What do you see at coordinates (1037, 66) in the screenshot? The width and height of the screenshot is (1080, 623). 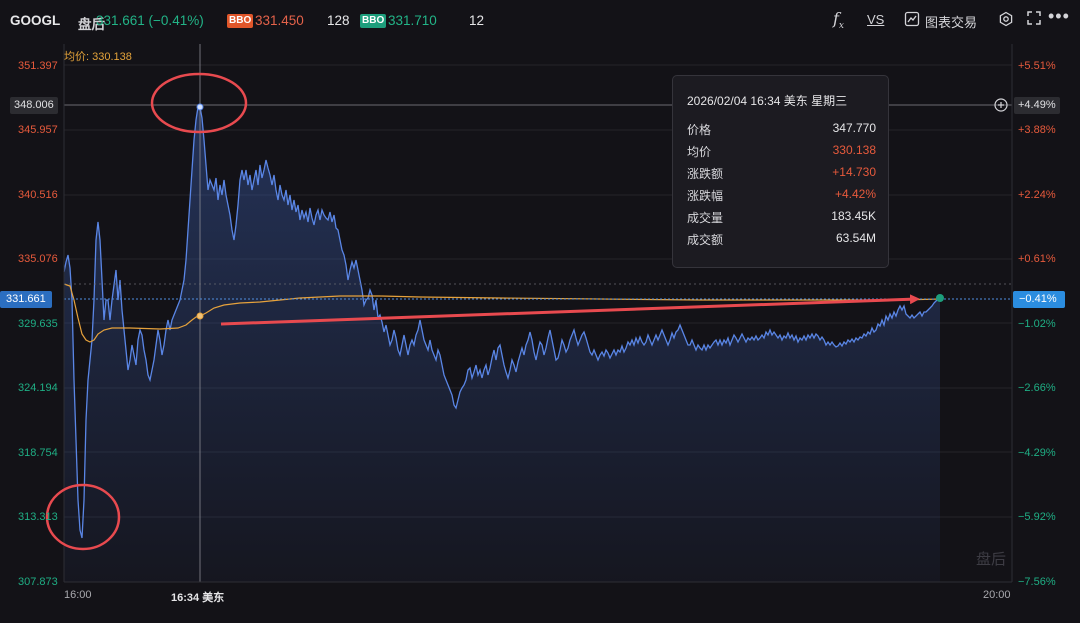 I see `right-axis-label: +5.51%` at bounding box center [1037, 66].